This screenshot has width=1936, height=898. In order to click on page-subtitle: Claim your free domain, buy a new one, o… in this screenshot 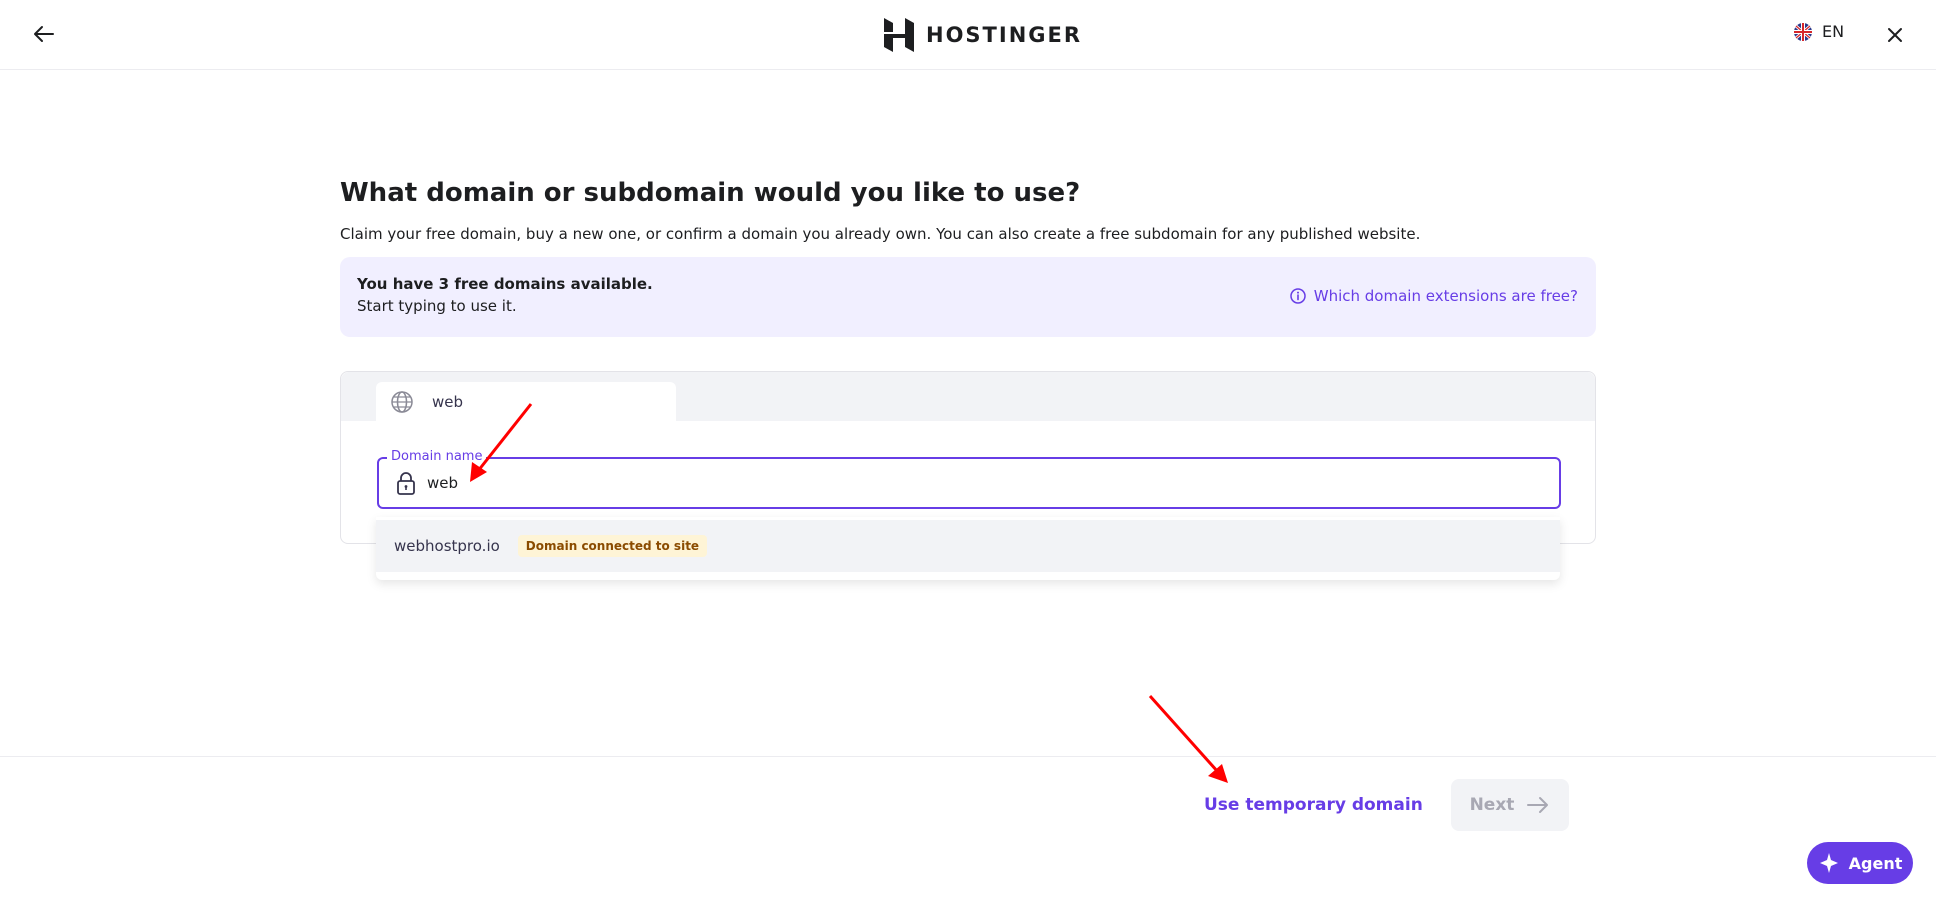, I will do `click(880, 234)`.